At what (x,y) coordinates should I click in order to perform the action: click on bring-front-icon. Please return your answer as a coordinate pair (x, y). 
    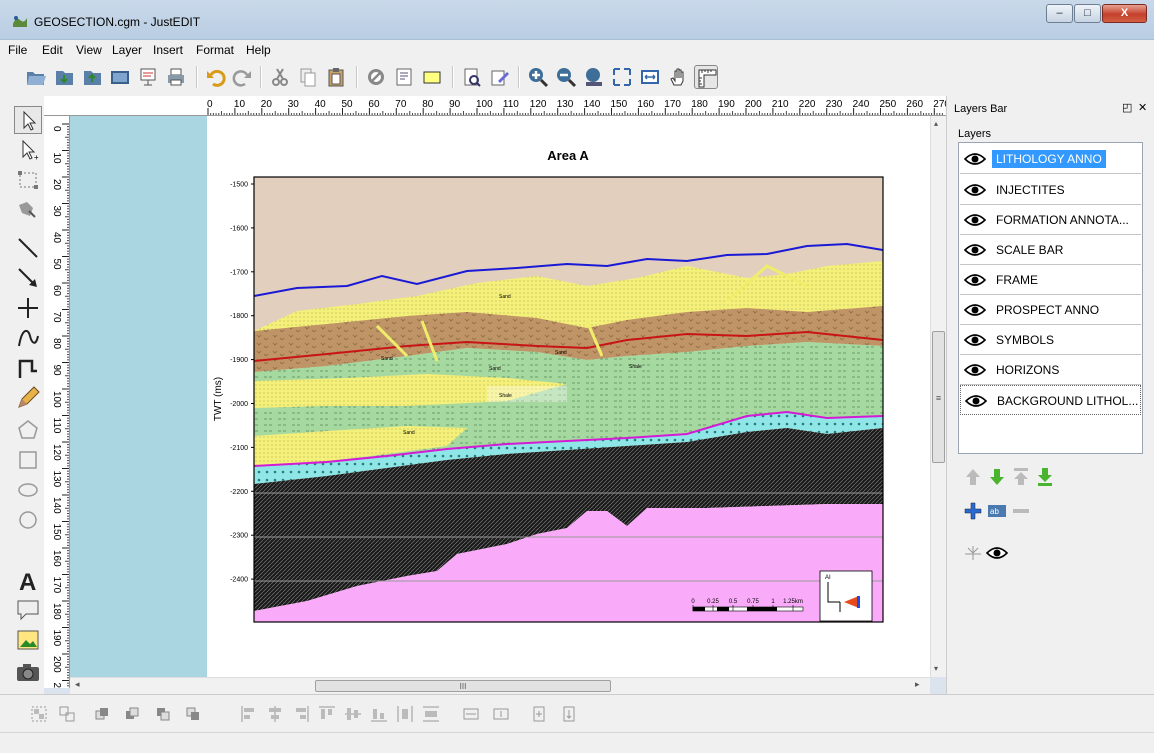
    Looking at the image, I should click on (103, 714).